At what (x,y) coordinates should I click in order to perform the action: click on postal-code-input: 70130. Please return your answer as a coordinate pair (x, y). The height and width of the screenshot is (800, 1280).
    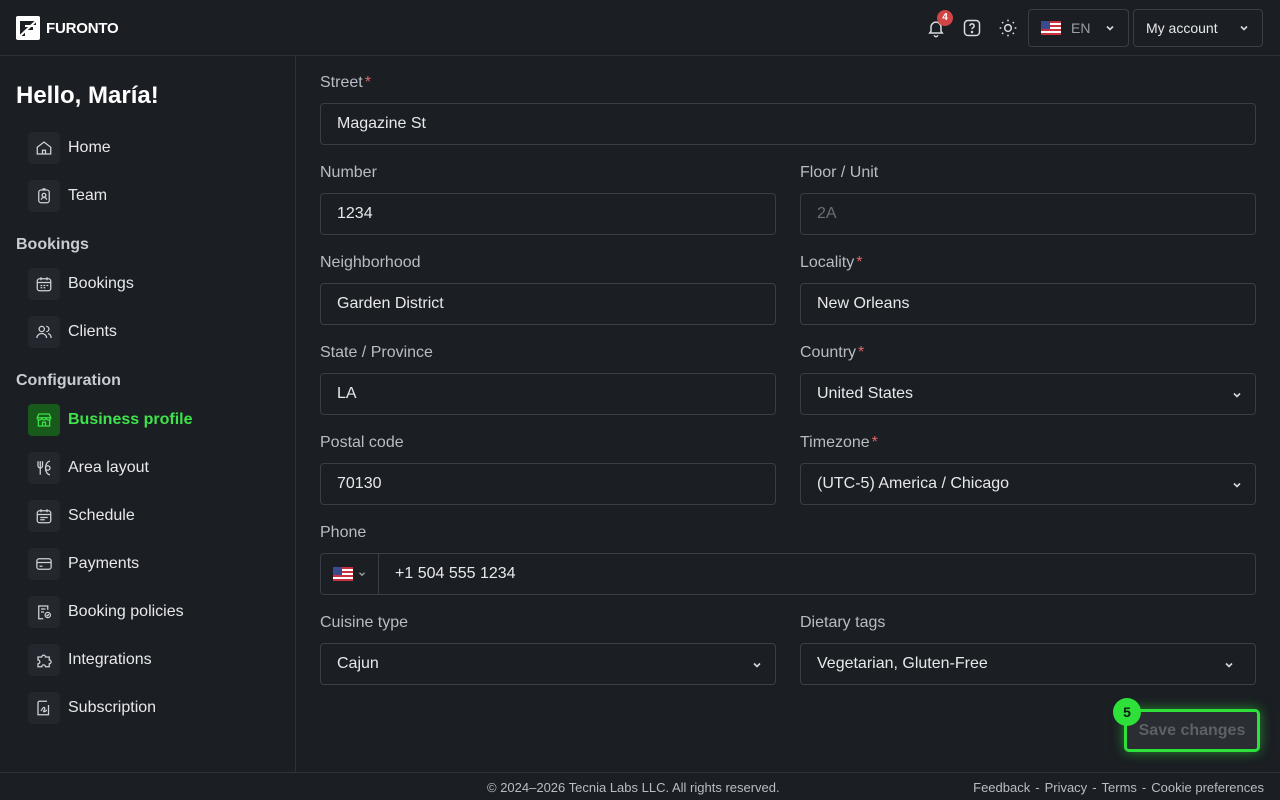
    Looking at the image, I should click on (548, 484).